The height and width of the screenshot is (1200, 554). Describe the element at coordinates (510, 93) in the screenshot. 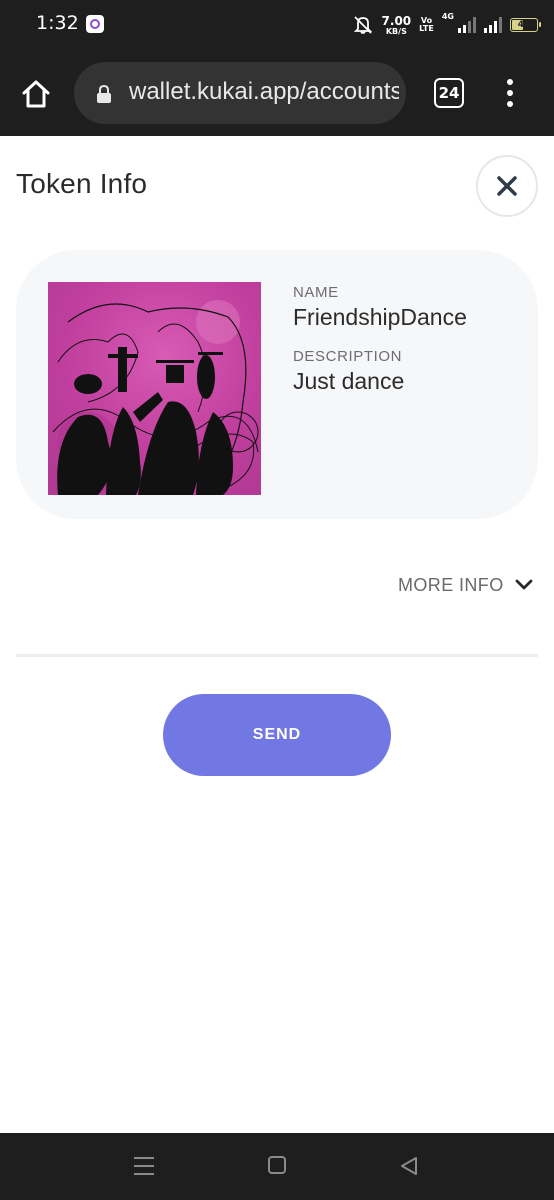

I see `more-vert-icon` at that location.